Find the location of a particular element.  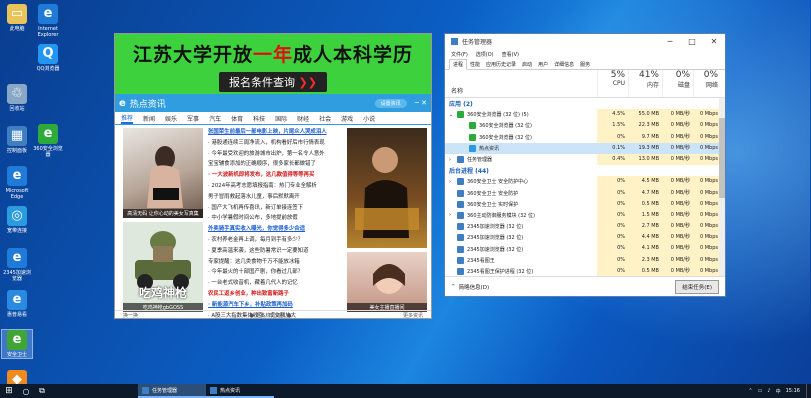

tm-tab: 性能 is located at coordinates (475, 64).